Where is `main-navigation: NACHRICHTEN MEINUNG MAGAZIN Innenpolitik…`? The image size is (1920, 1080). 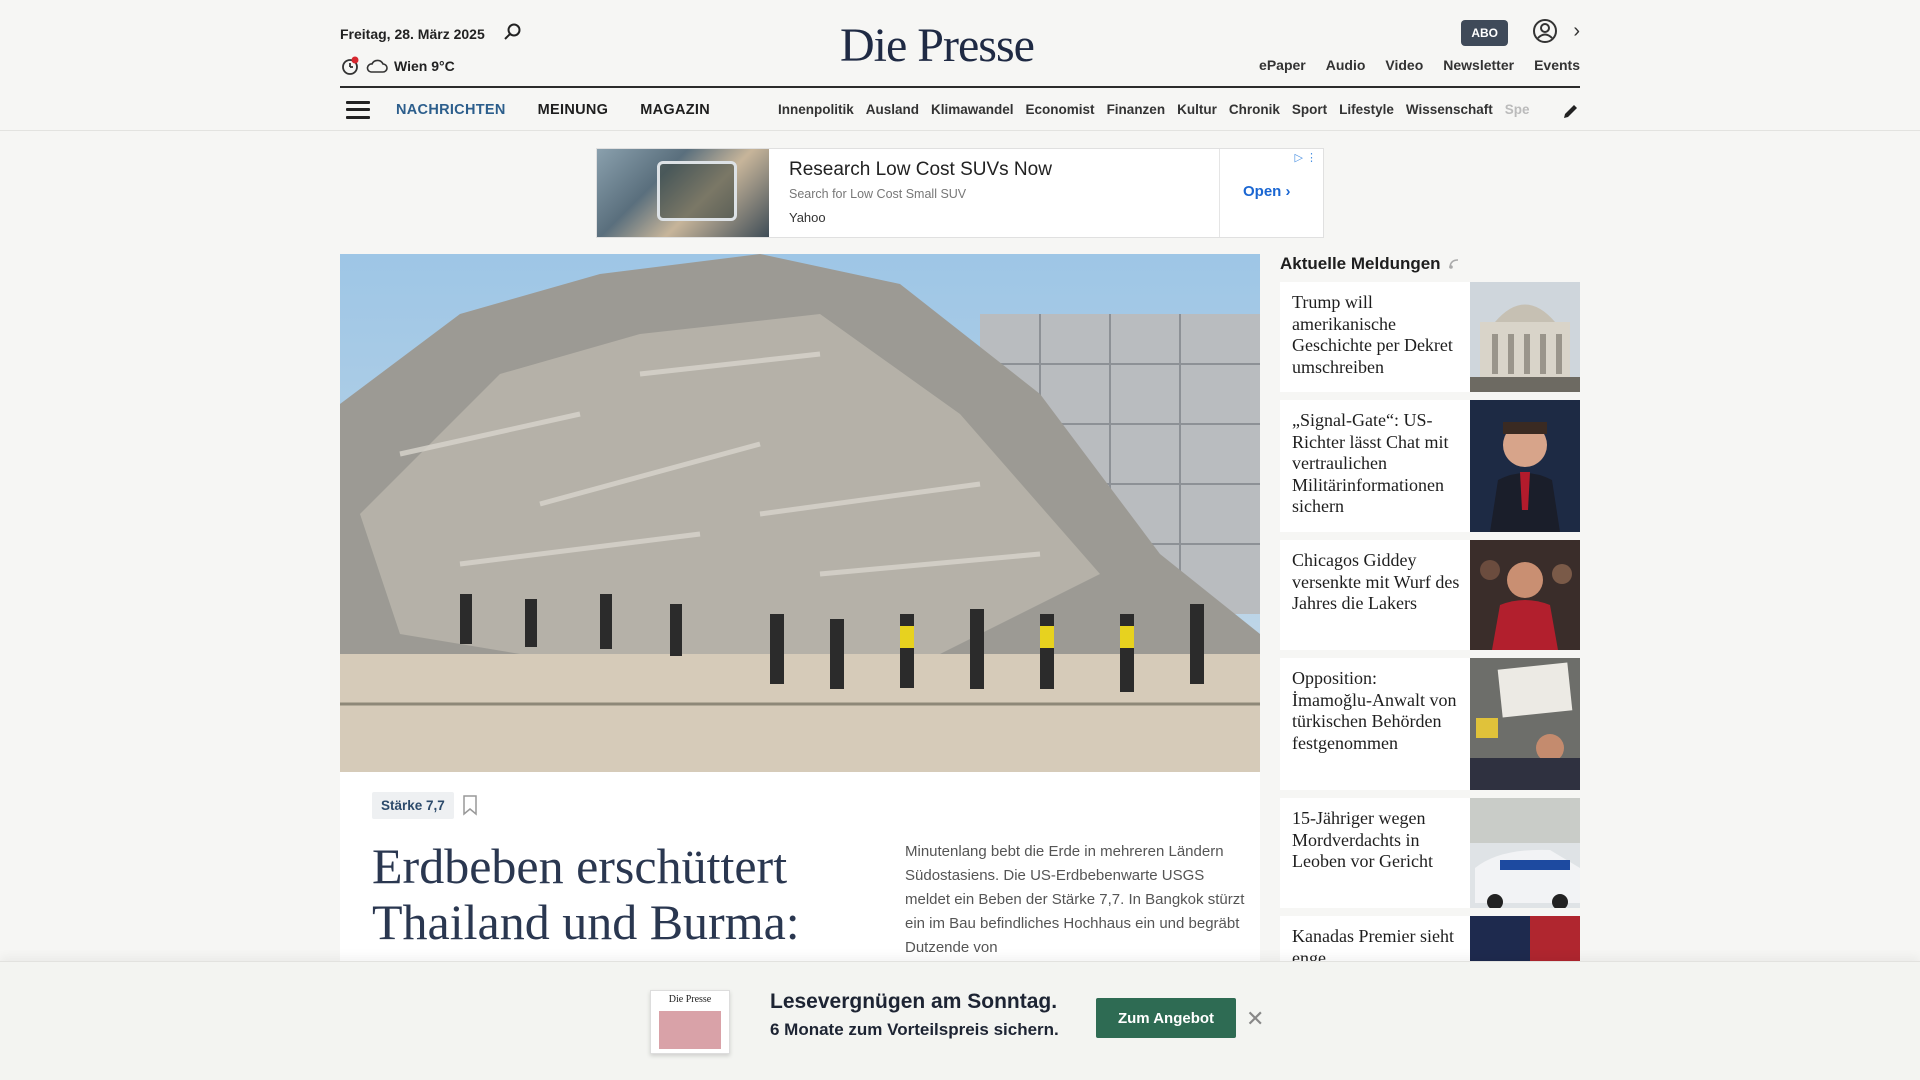 main-navigation: NACHRICHTEN MEINUNG MAGAZIN Innenpolitik… is located at coordinates (960, 108).